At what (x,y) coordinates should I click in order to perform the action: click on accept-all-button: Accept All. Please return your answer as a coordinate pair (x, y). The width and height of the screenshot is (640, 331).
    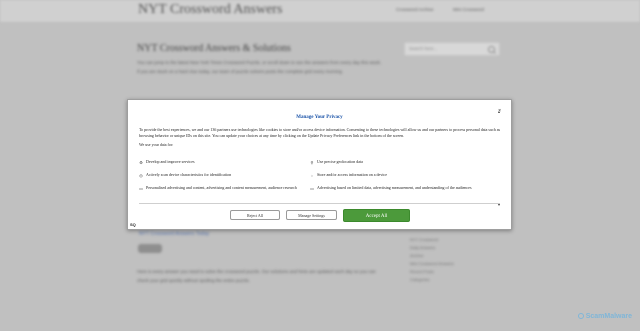
    Looking at the image, I should click on (376, 215).